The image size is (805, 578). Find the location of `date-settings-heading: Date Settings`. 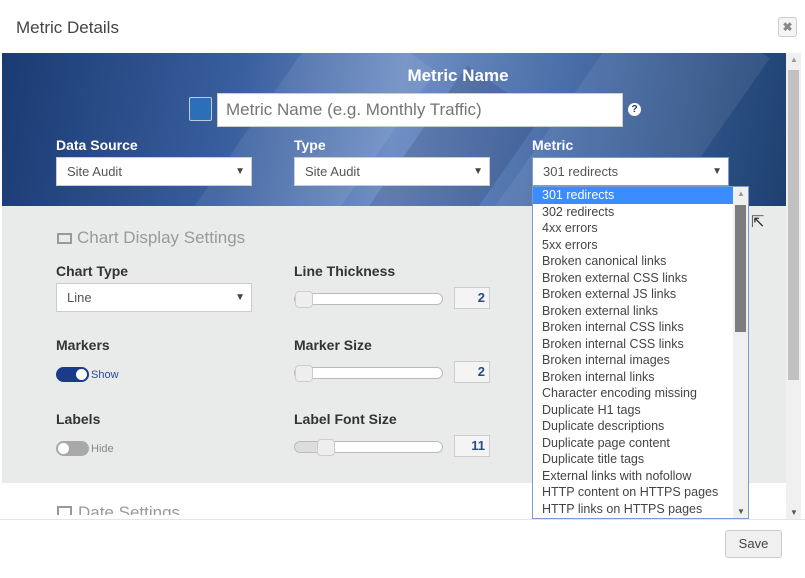

date-settings-heading: Date Settings is located at coordinates (118, 509).